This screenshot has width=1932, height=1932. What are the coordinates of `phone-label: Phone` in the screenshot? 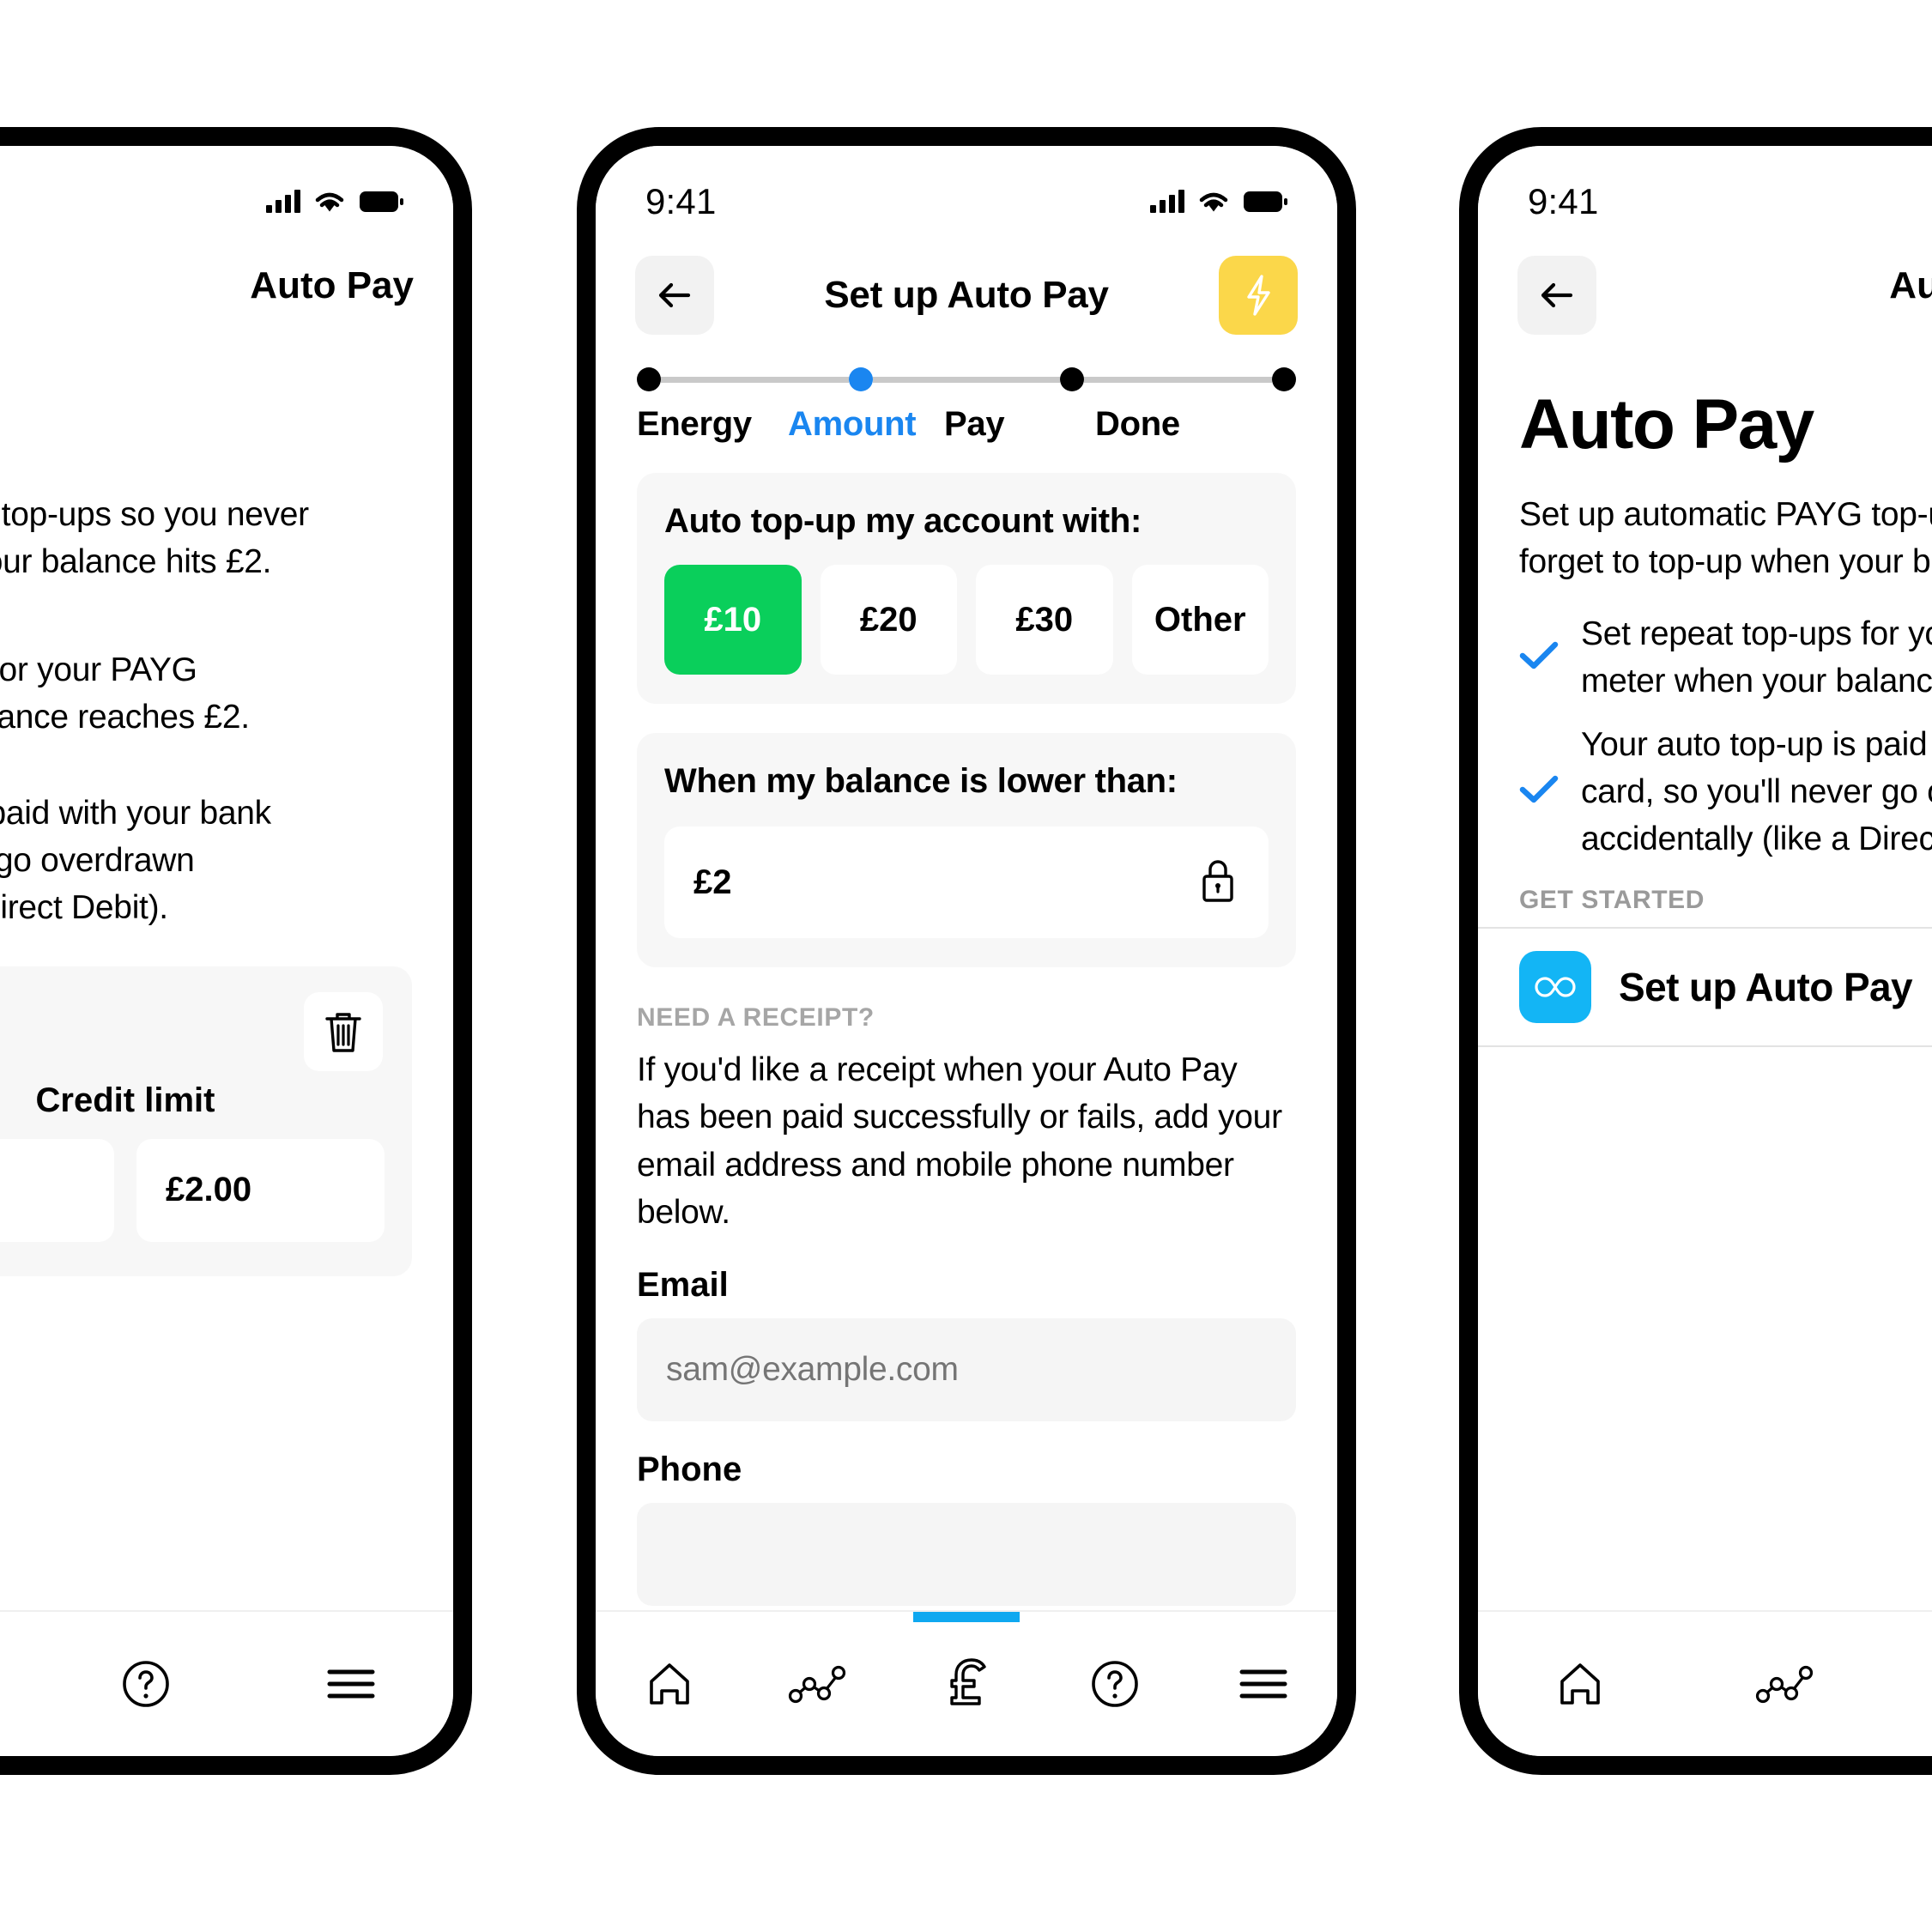 It's located at (690, 1469).